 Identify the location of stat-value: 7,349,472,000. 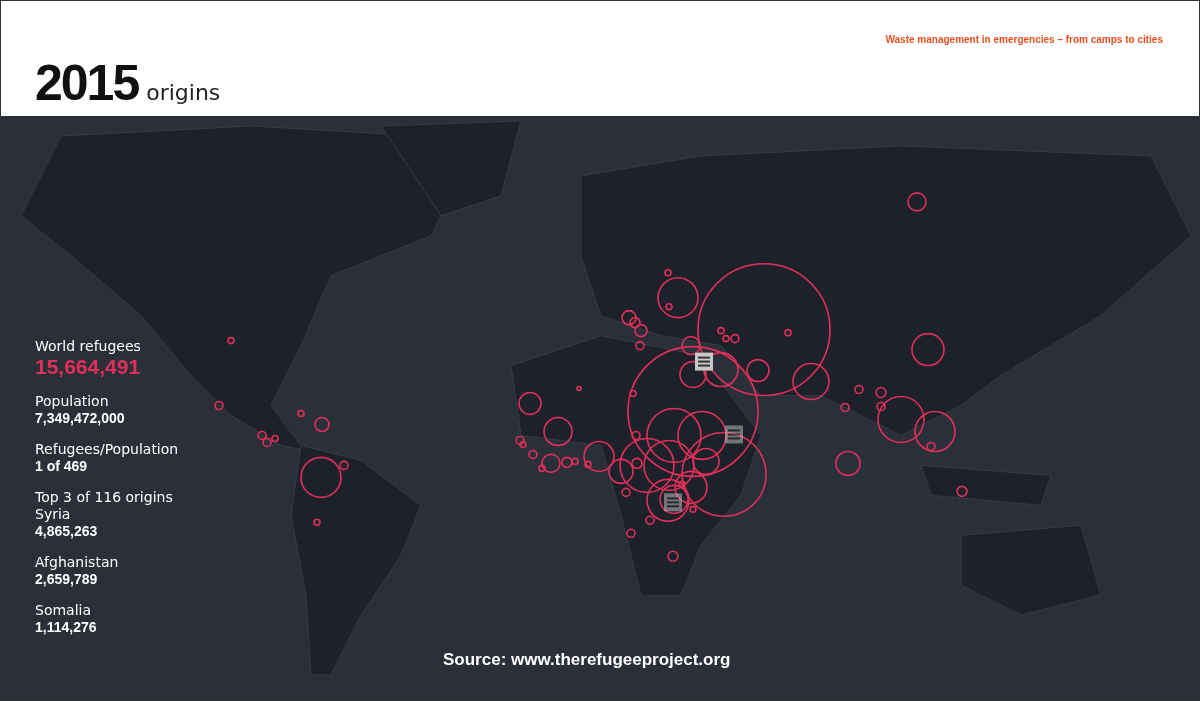
(80, 418).